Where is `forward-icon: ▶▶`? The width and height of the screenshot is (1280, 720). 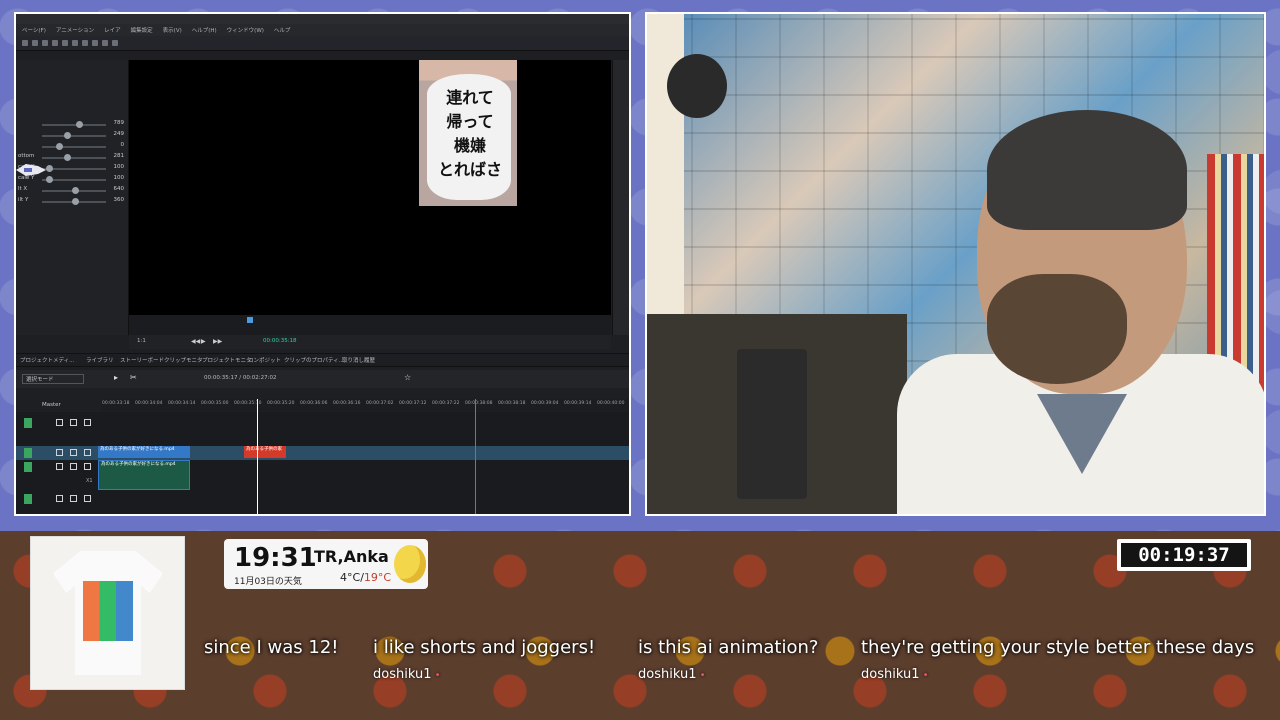
forward-icon: ▶▶ is located at coordinates (217, 341).